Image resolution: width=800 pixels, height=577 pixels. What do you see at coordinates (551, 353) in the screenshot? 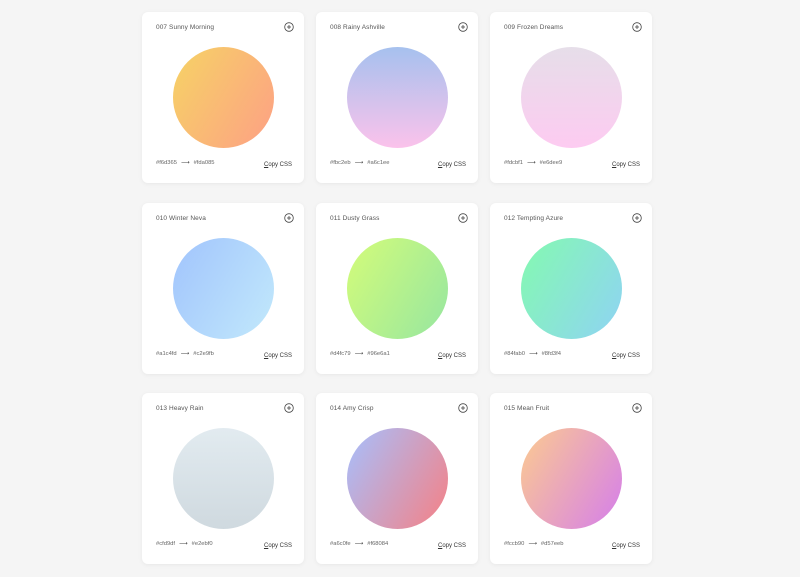
I see `color-to: #8fd3f4` at bounding box center [551, 353].